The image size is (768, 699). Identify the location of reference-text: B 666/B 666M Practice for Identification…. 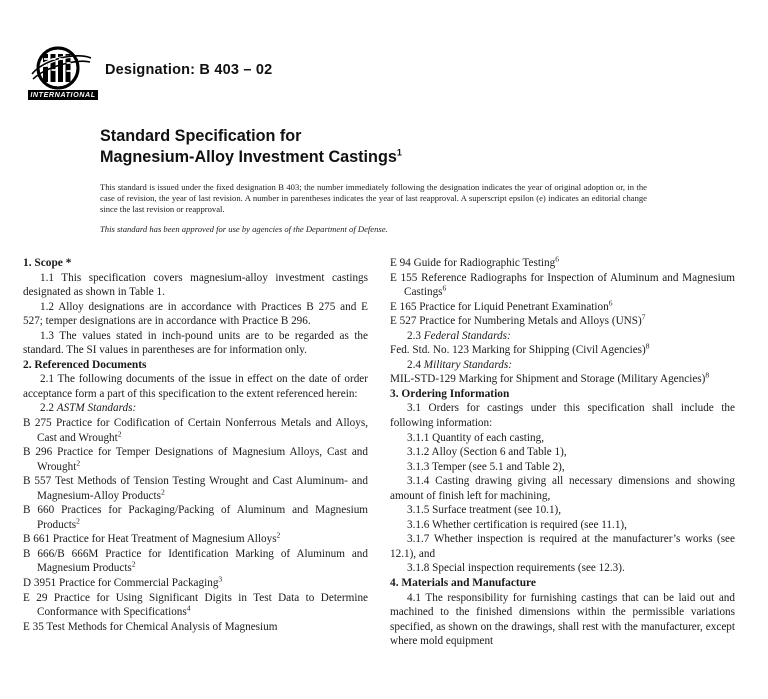
(195, 561).